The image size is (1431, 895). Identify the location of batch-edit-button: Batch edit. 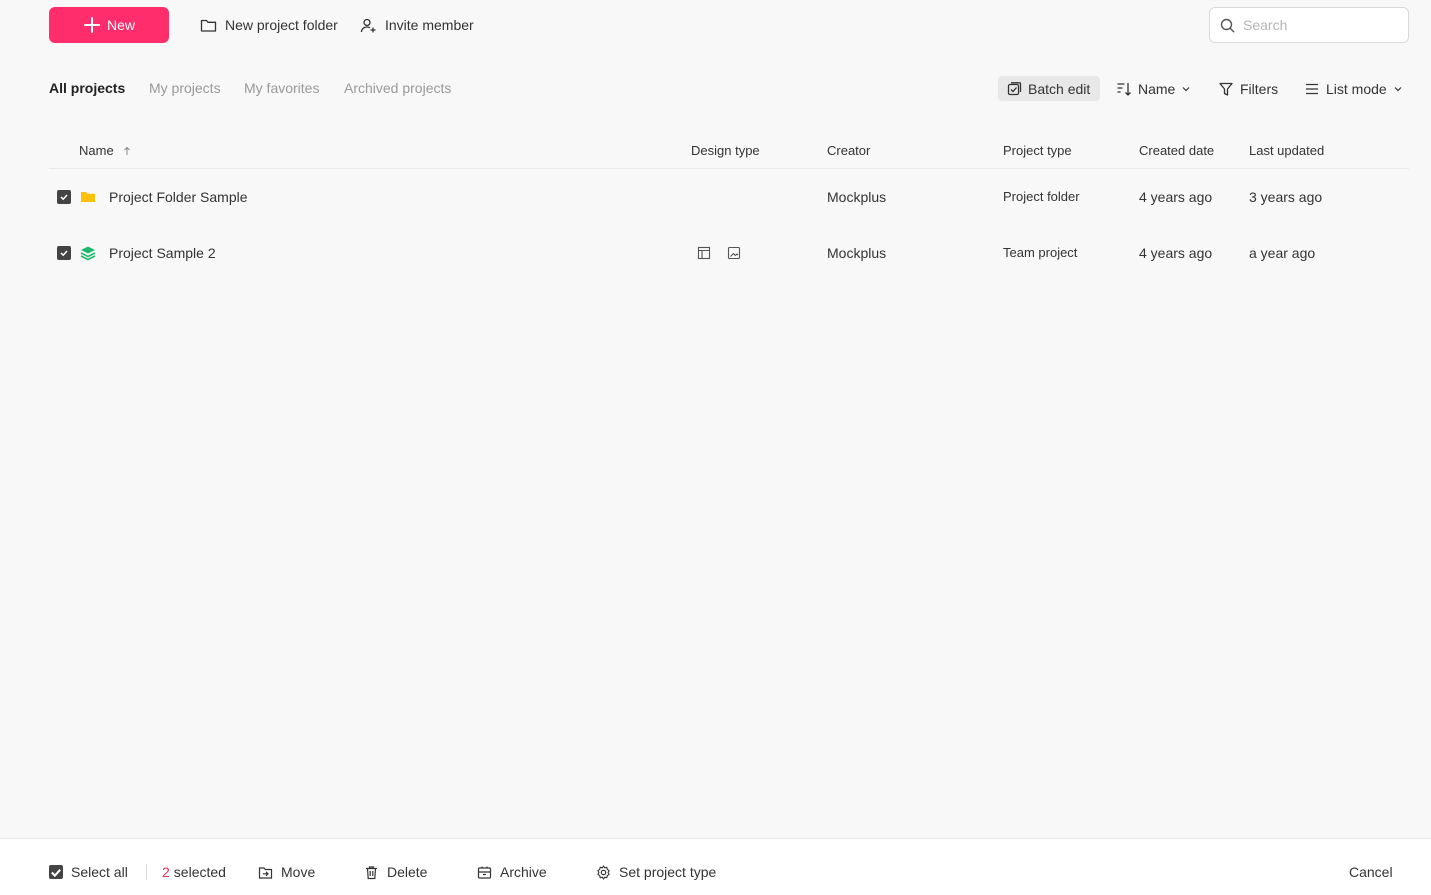
(1049, 88).